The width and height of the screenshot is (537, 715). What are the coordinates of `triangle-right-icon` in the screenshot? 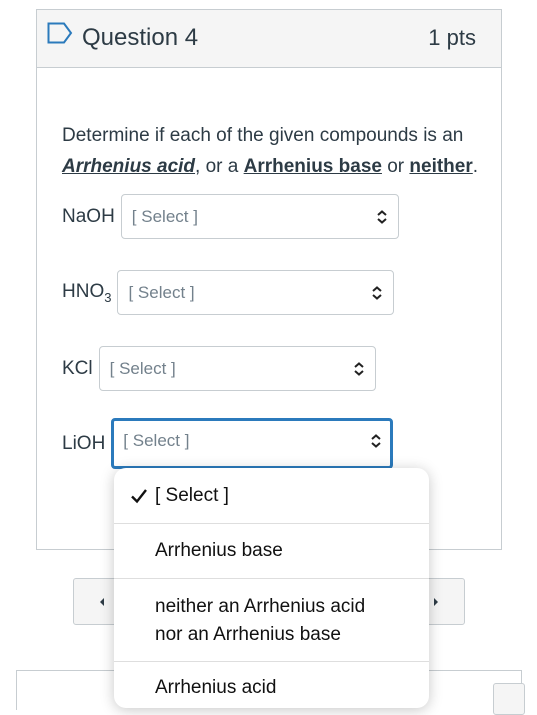 It's located at (436, 602).